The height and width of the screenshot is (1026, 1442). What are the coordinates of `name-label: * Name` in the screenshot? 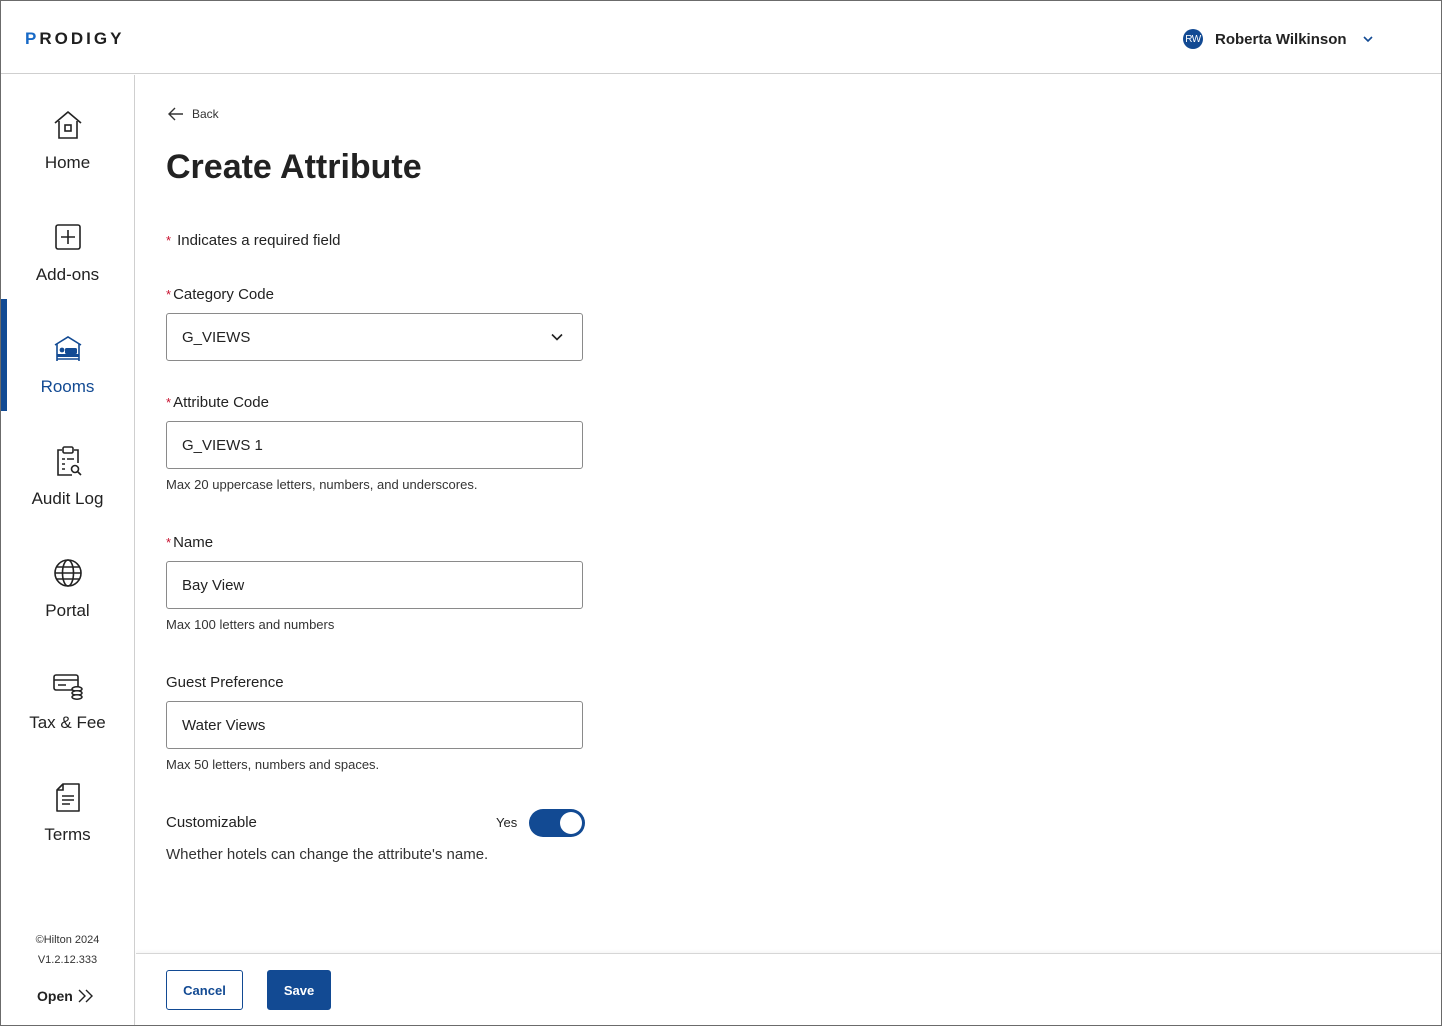 It's located at (189, 542).